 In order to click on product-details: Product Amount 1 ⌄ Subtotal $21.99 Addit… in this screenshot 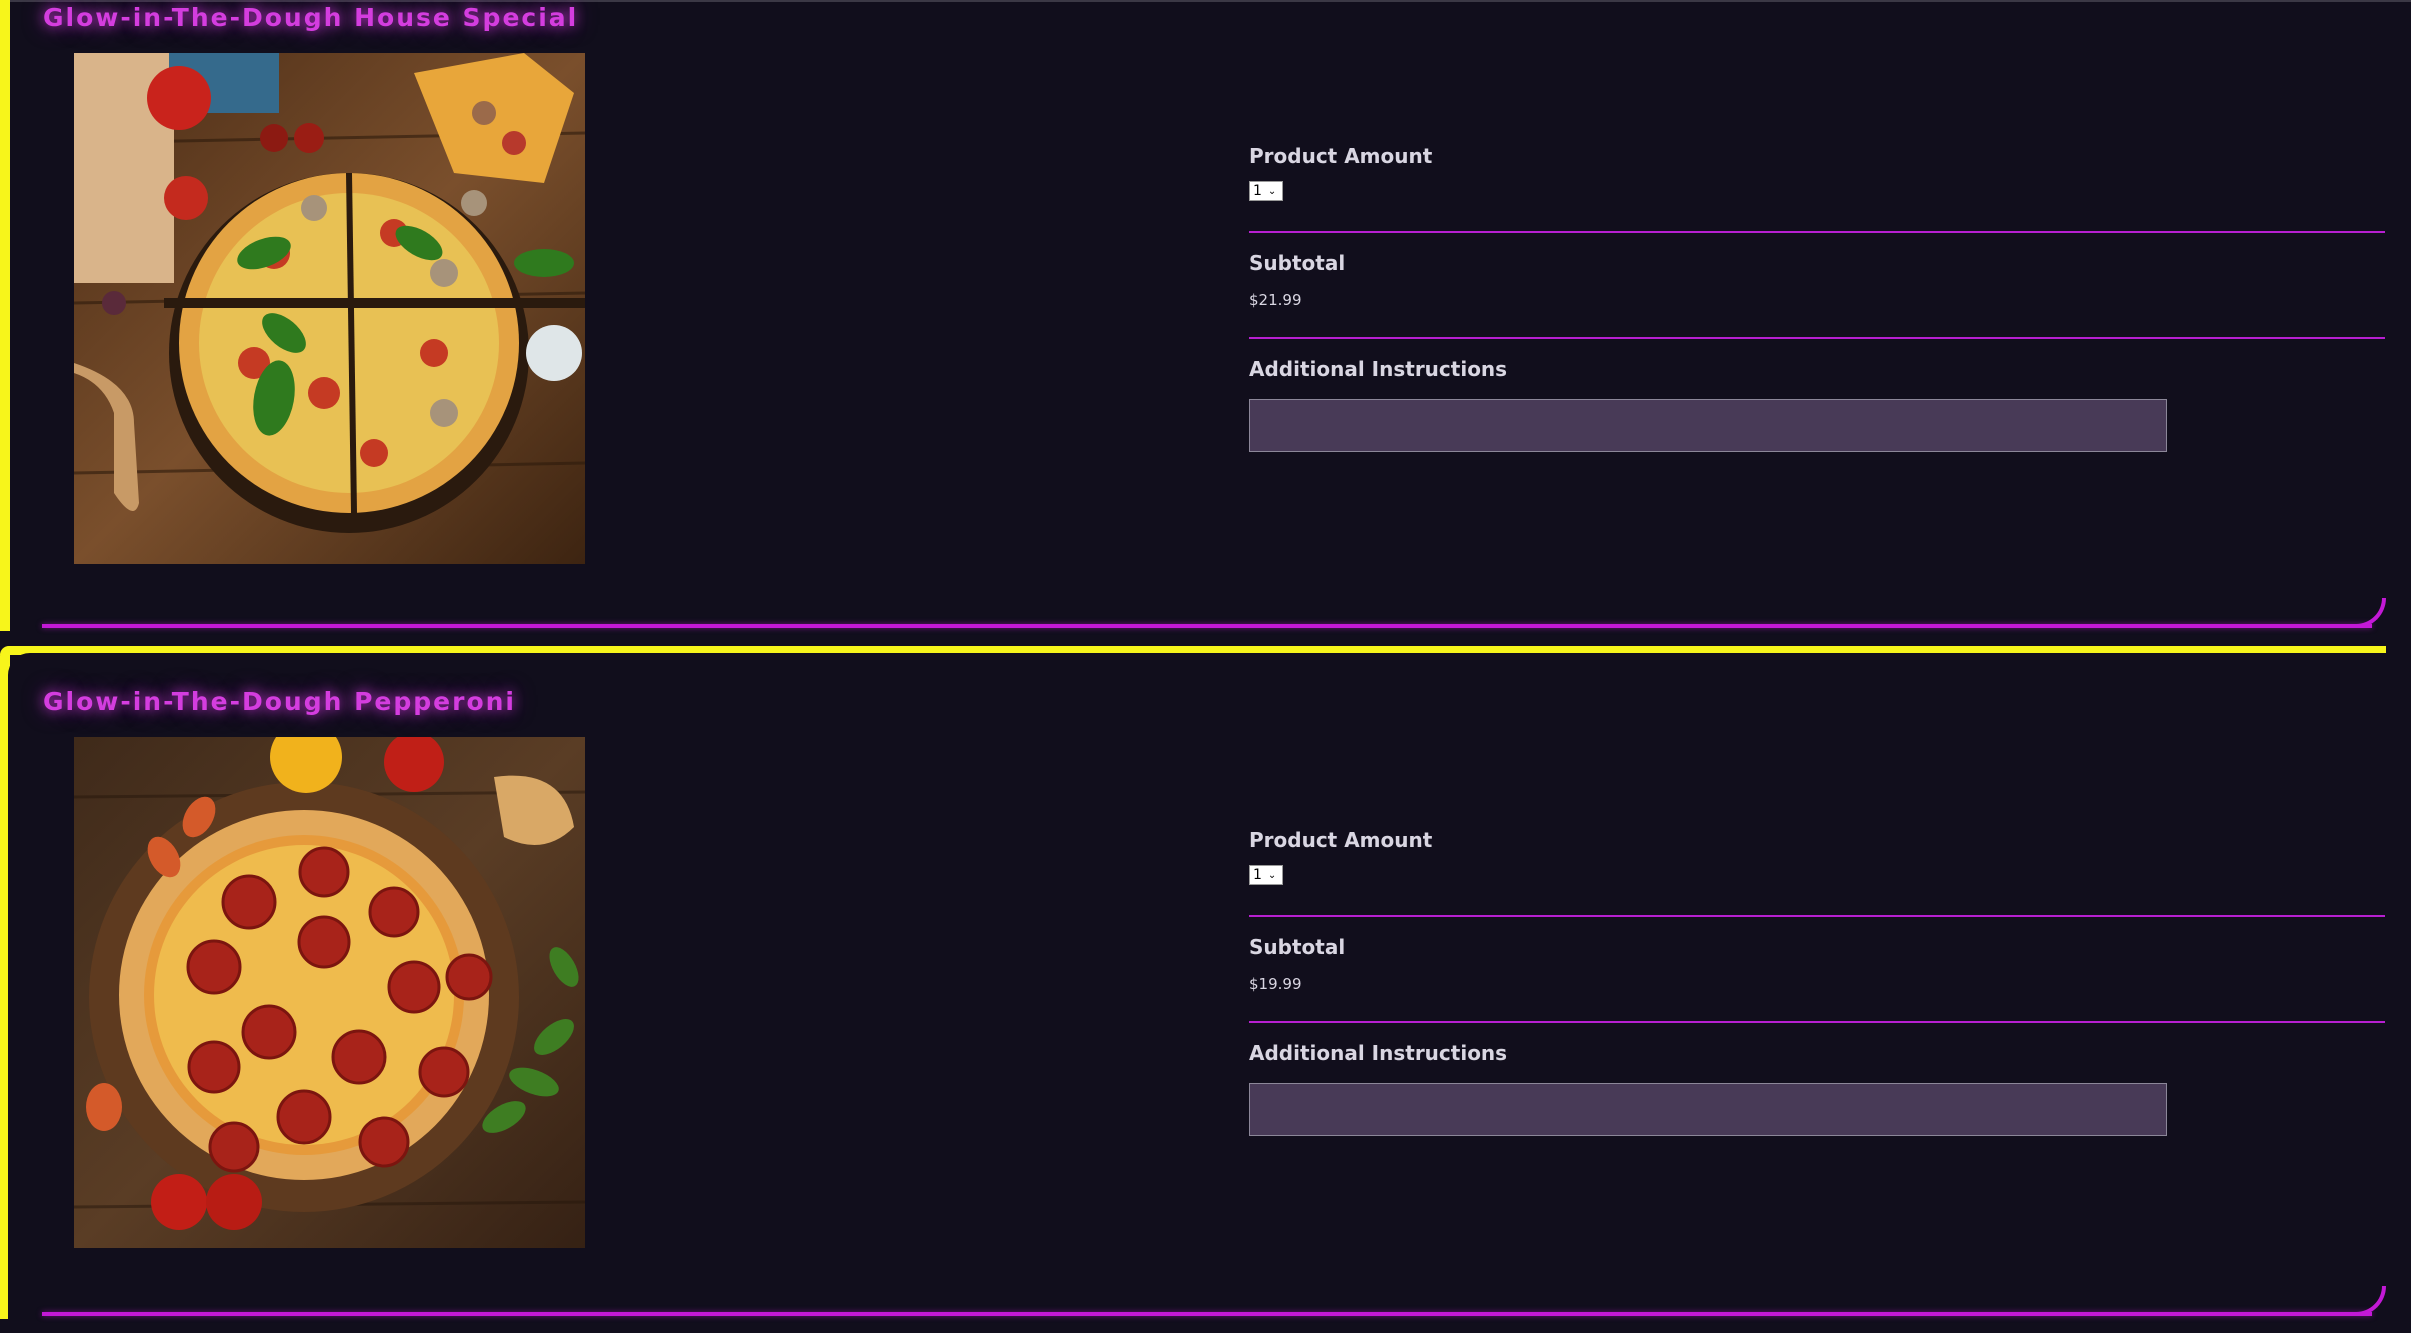, I will do `click(1817, 298)`.